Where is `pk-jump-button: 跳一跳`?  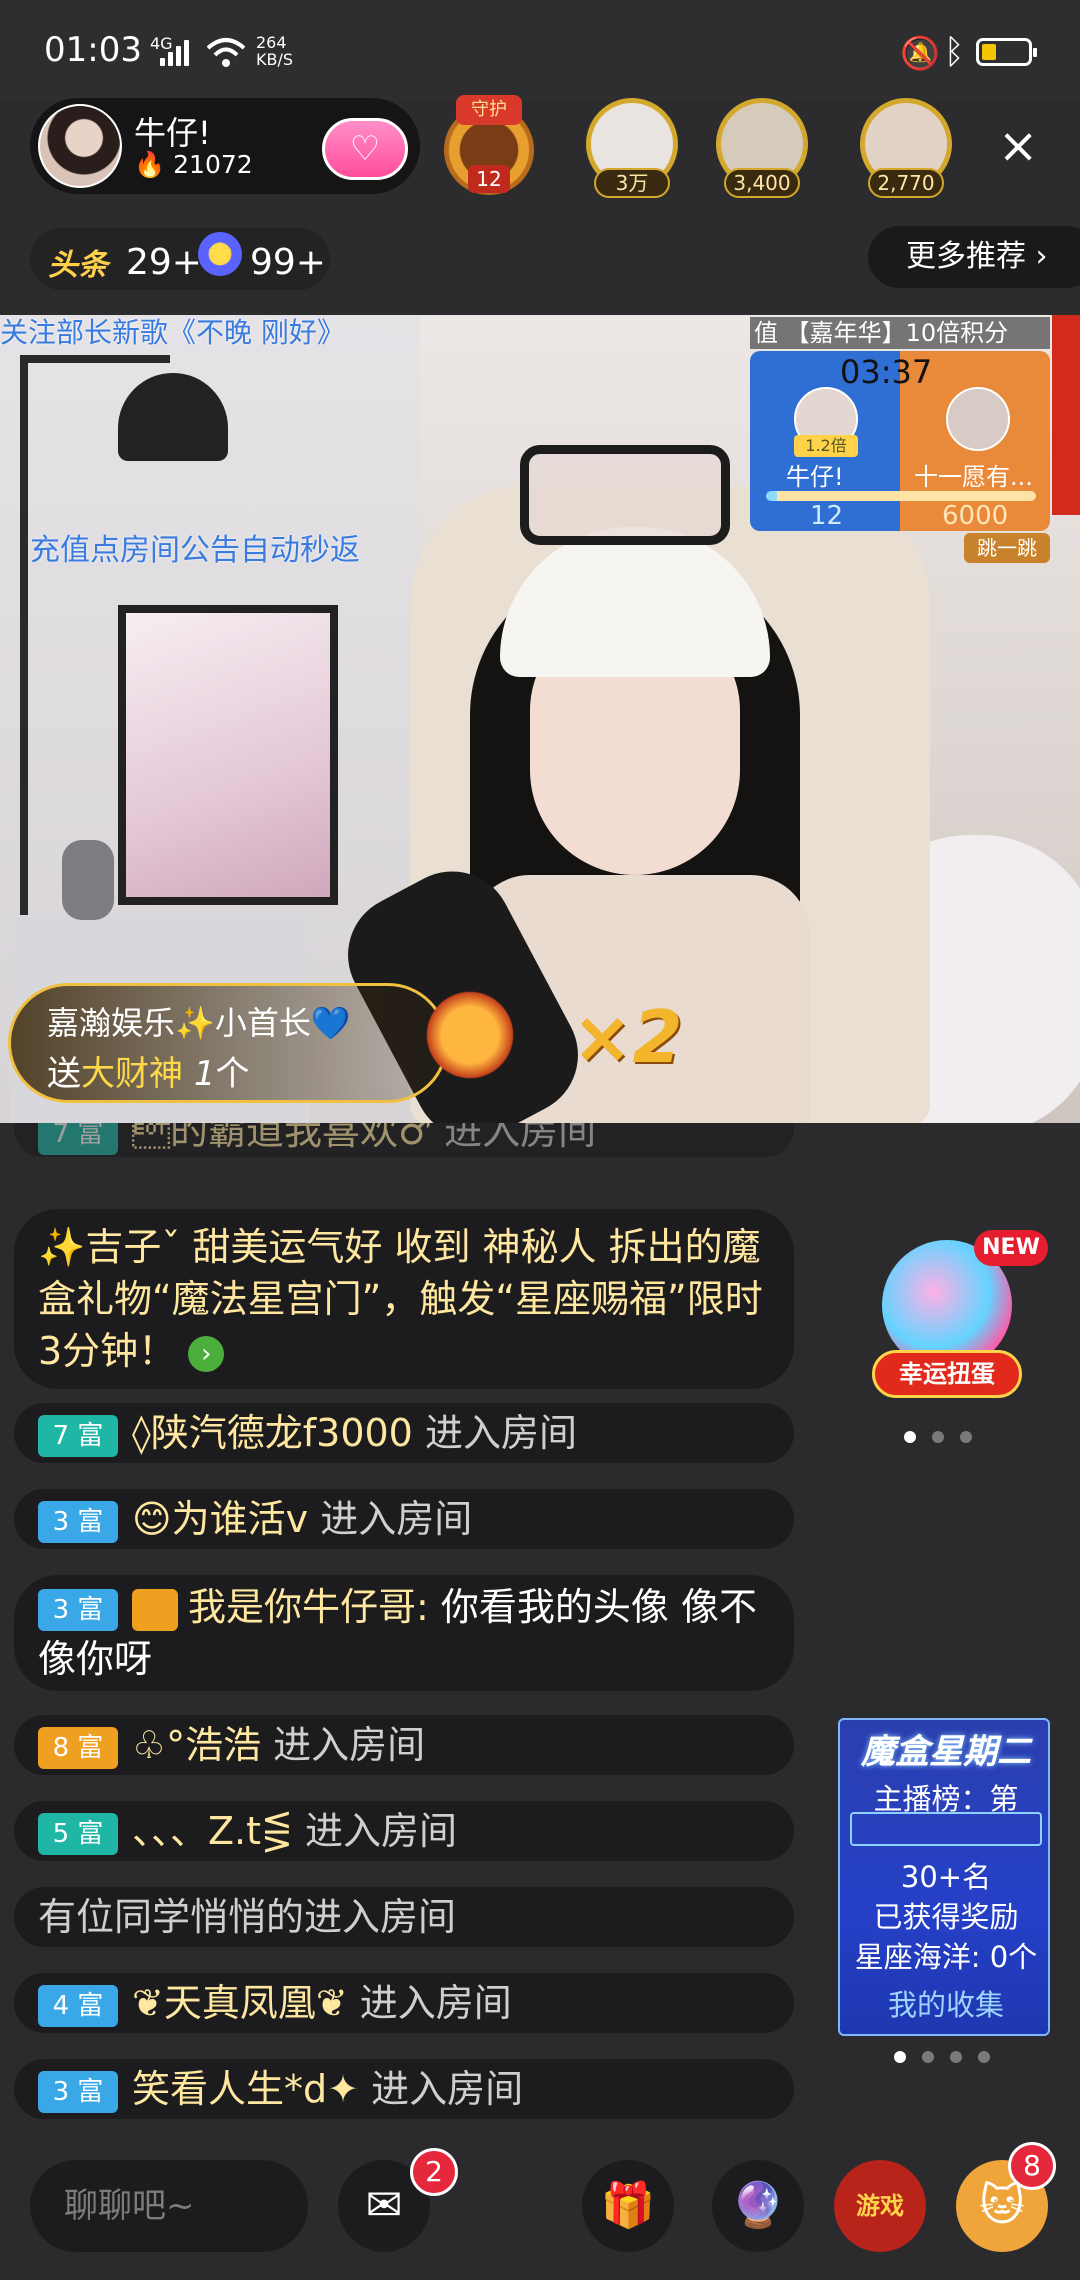 pk-jump-button: 跳一跳 is located at coordinates (1007, 548).